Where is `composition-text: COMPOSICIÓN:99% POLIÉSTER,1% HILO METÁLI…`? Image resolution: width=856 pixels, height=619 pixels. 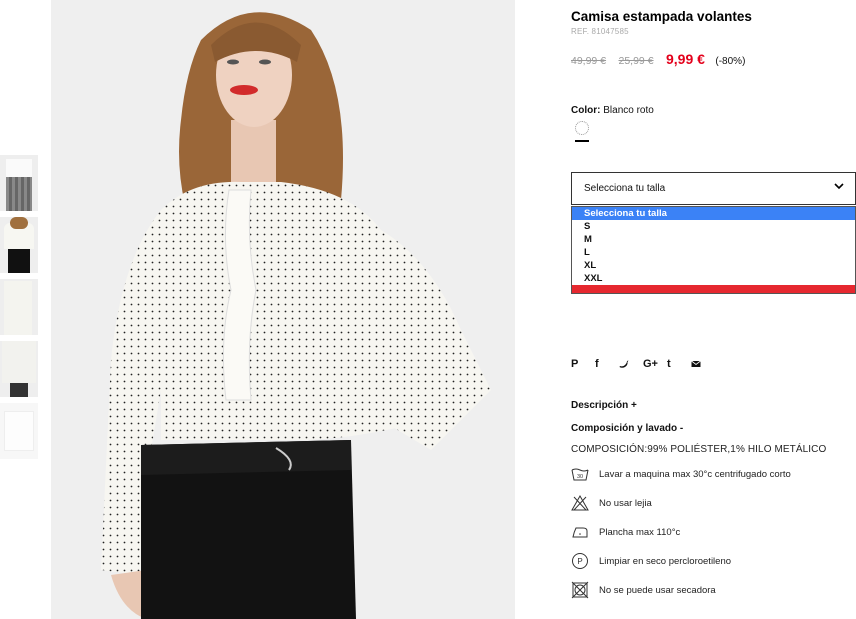 composition-text: COMPOSICIÓN:99% POLIÉSTER,1% HILO METÁLI… is located at coordinates (699, 449).